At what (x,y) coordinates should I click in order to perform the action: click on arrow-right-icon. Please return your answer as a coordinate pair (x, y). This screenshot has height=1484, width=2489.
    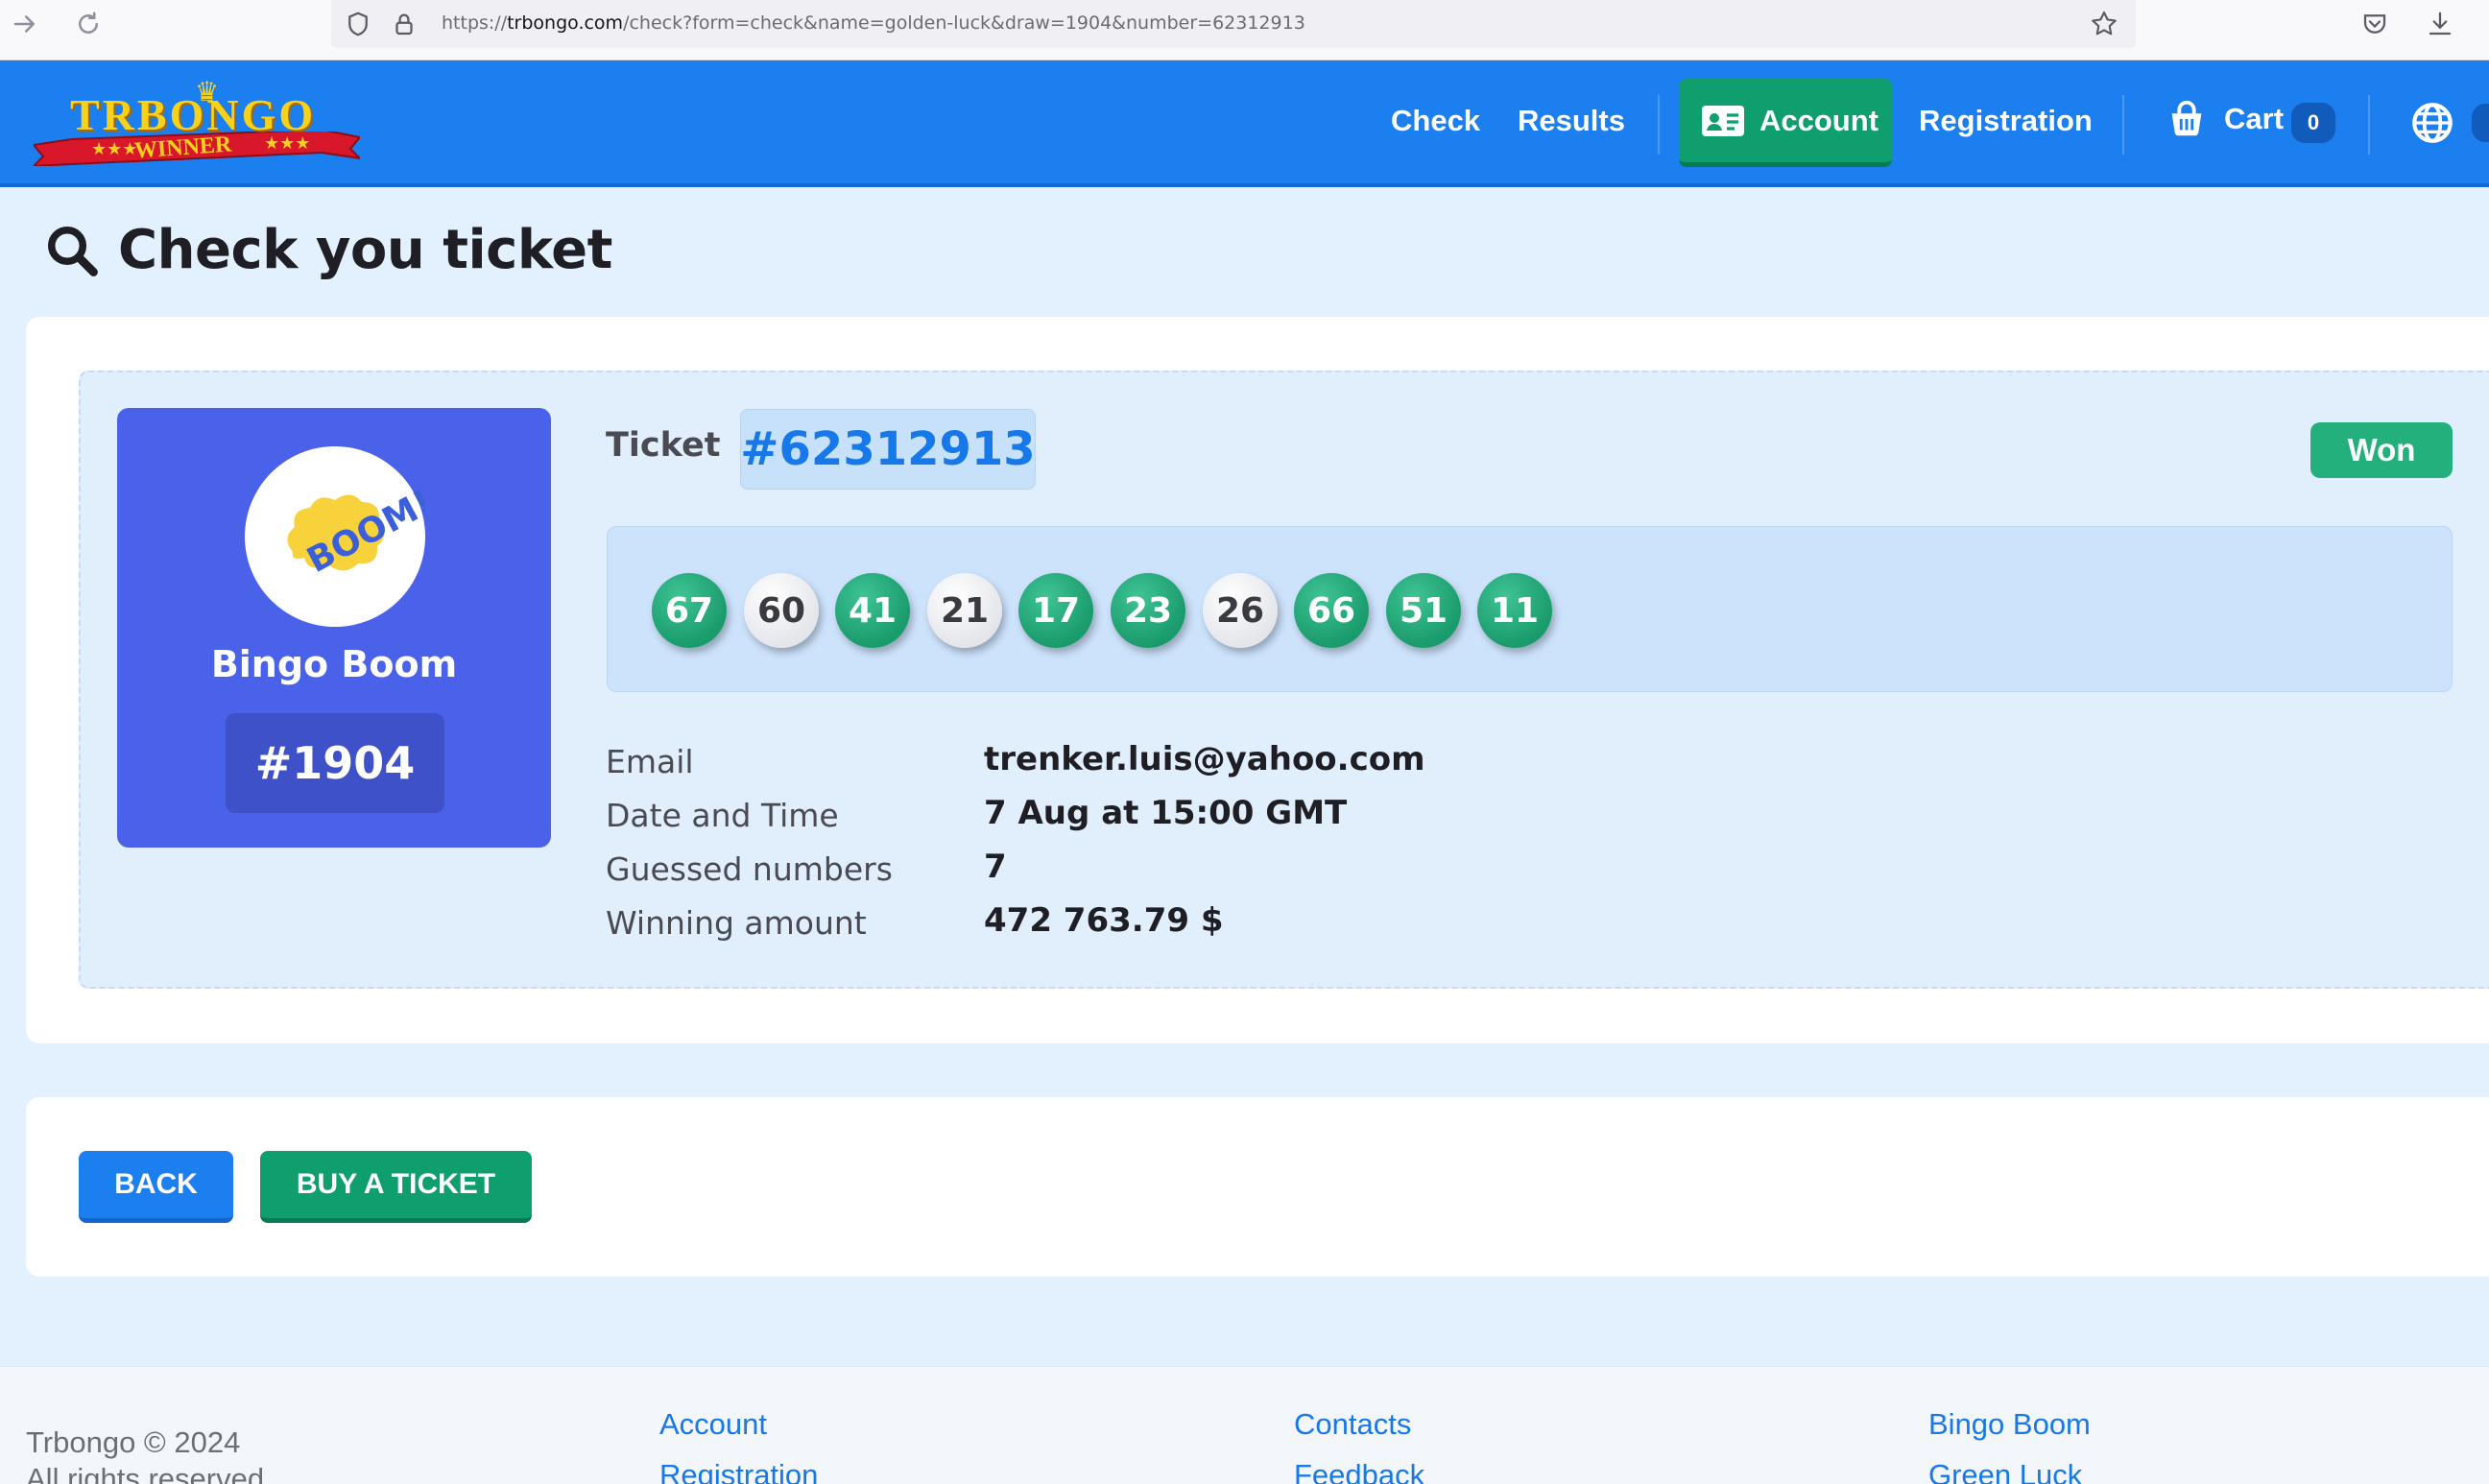
    Looking at the image, I should click on (24, 24).